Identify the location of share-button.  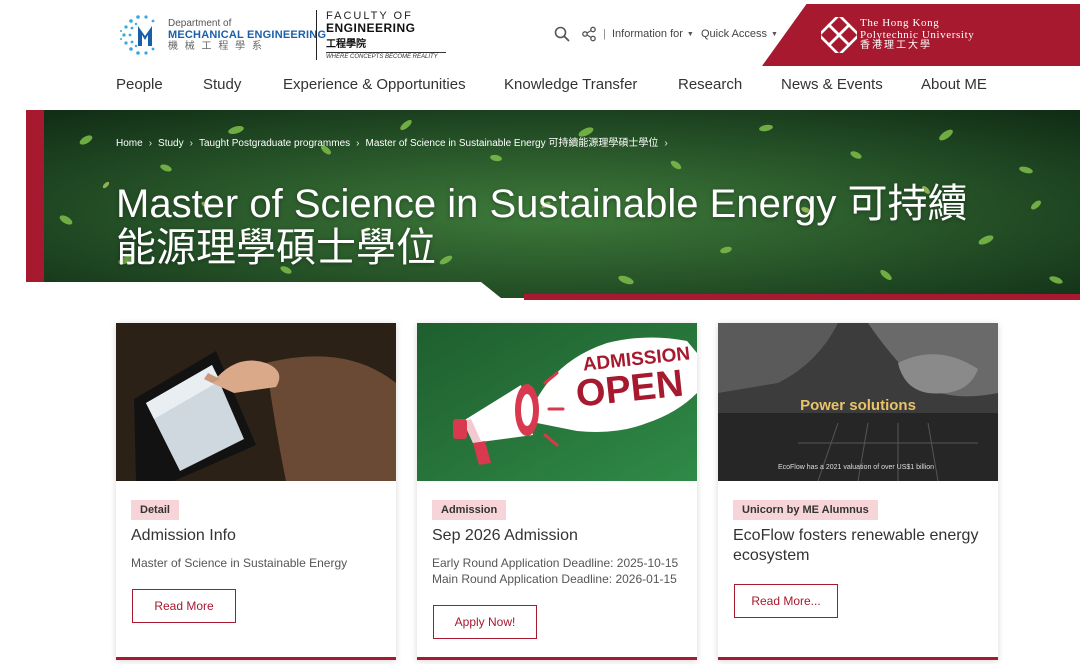
(590, 34).